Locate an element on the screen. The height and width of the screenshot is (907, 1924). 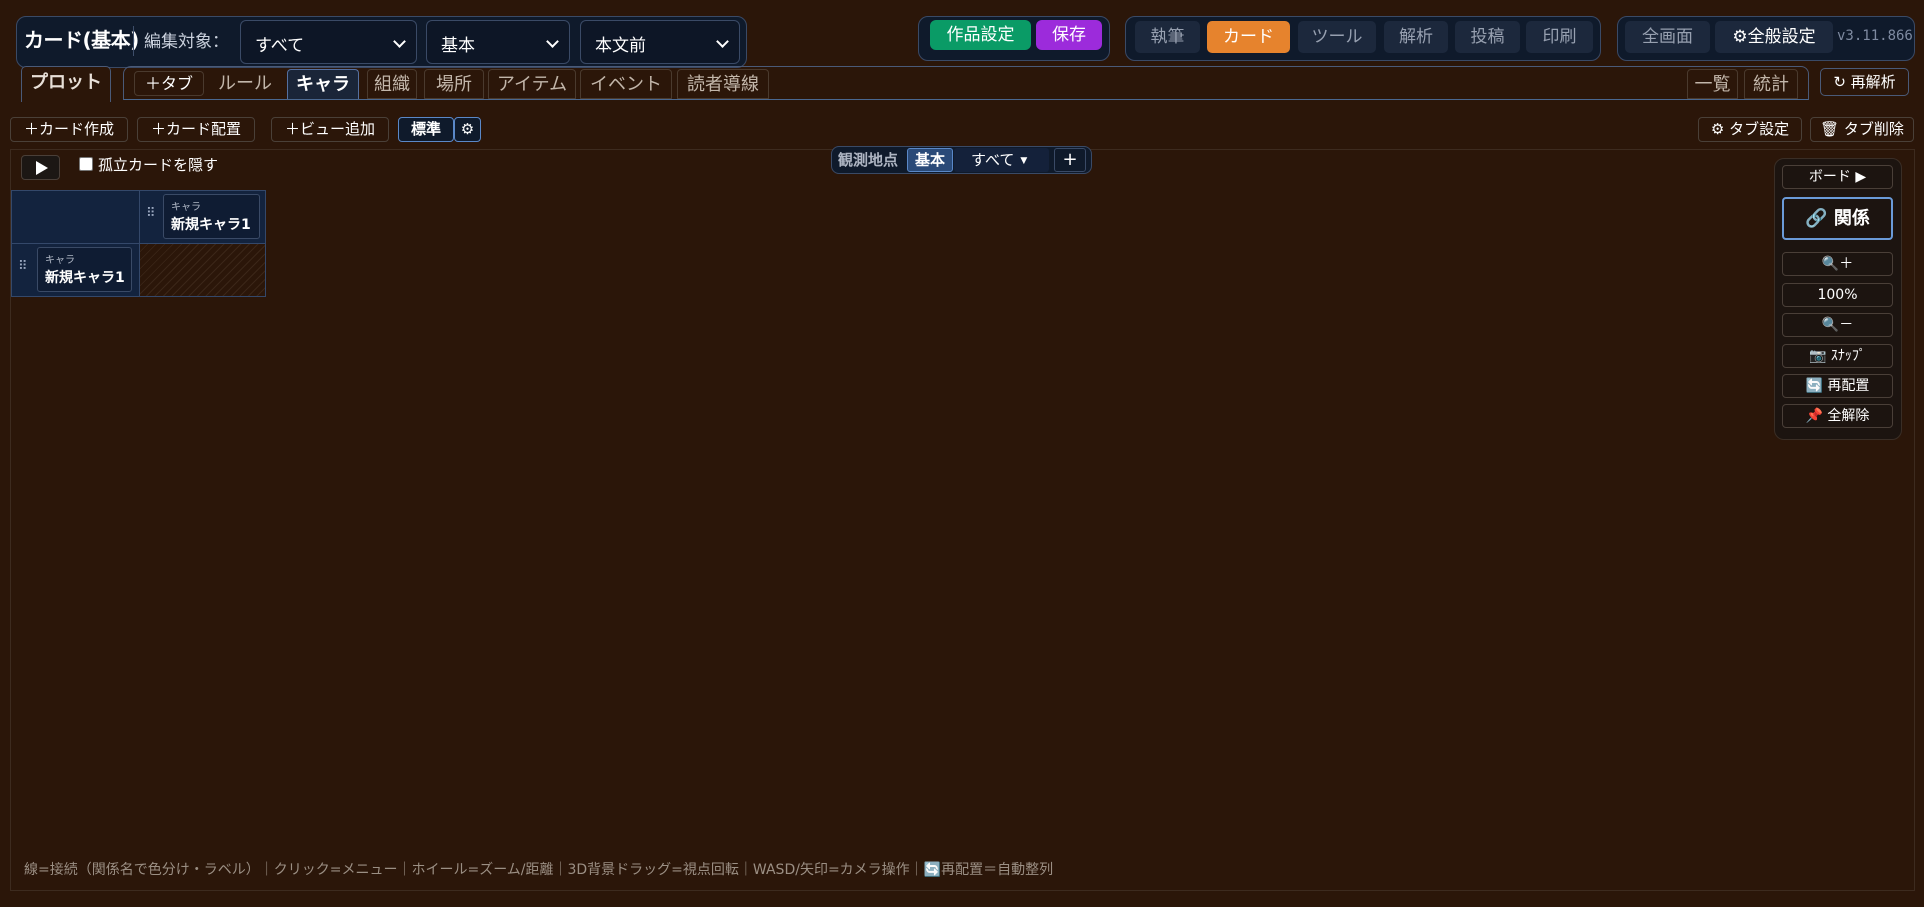
layer-select-value: 基本 is located at coordinates (458, 46).